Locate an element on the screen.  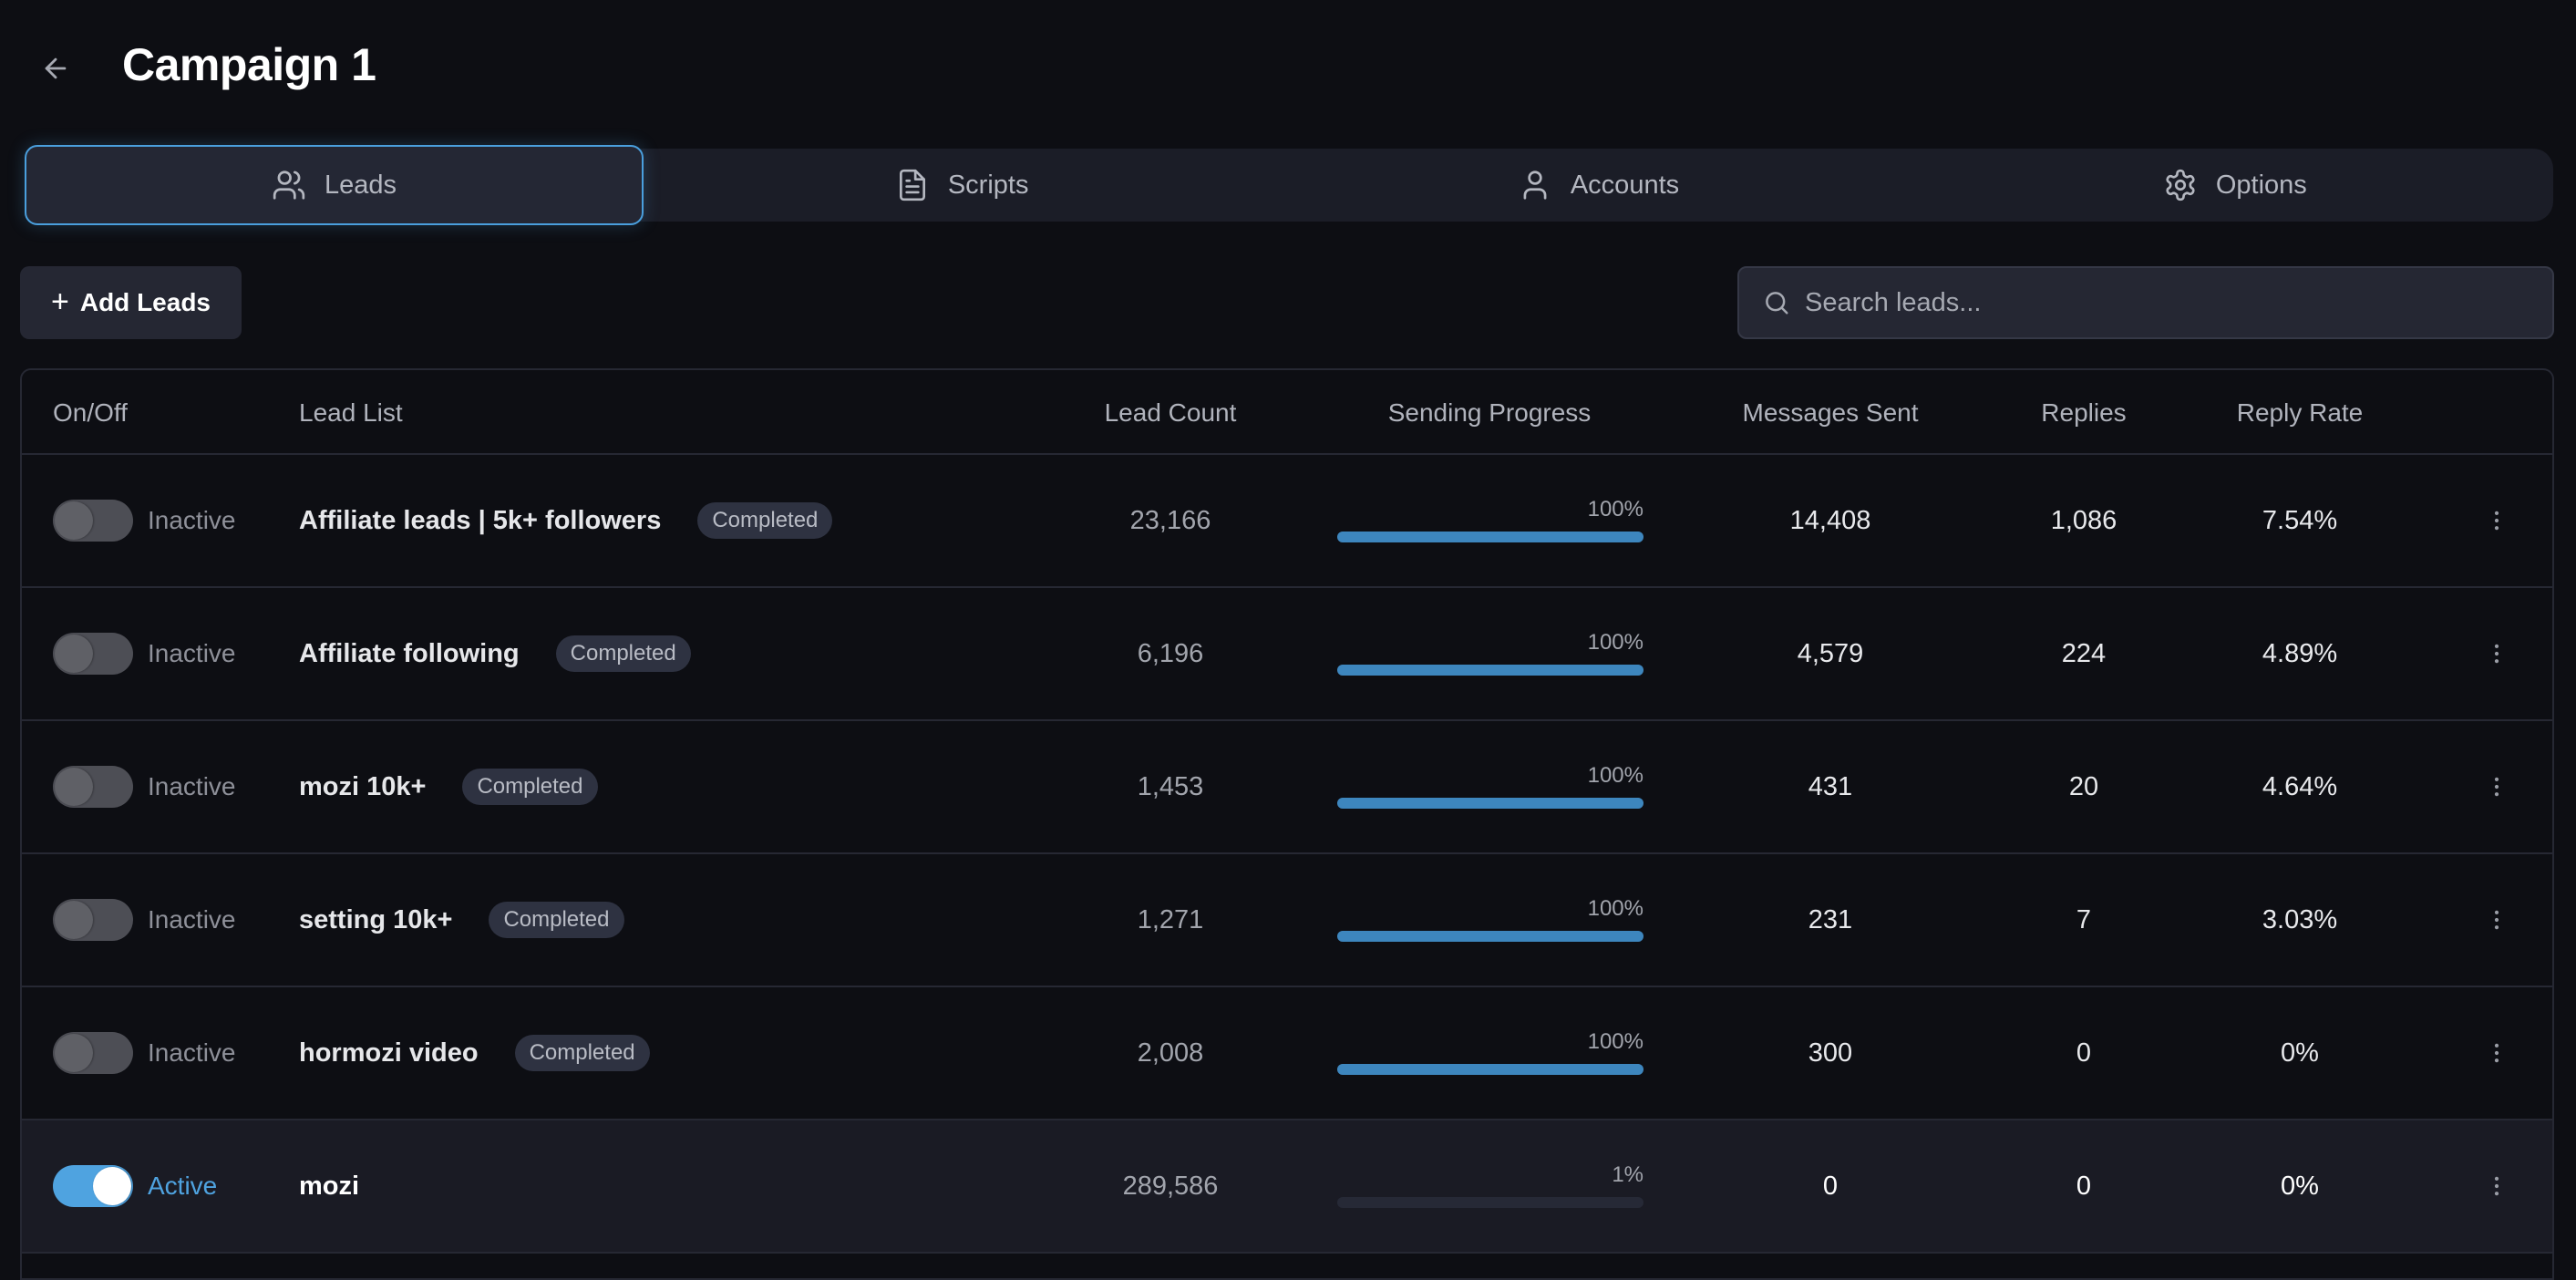
col-header-on-off: On/Off is located at coordinates (90, 412).